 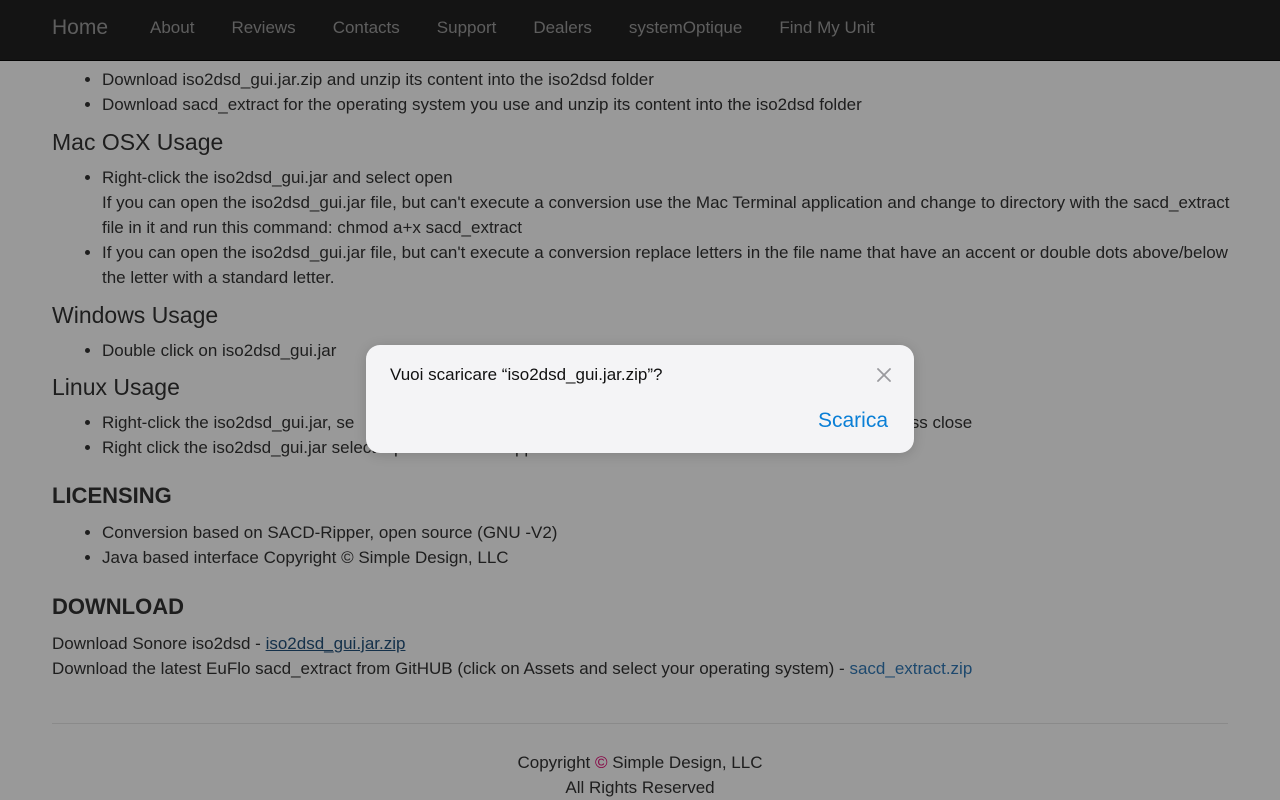 What do you see at coordinates (526, 374) in the screenshot?
I see `dialog-message: Vuoi scaricare “iso2dsd_gui.jar.zip”?` at bounding box center [526, 374].